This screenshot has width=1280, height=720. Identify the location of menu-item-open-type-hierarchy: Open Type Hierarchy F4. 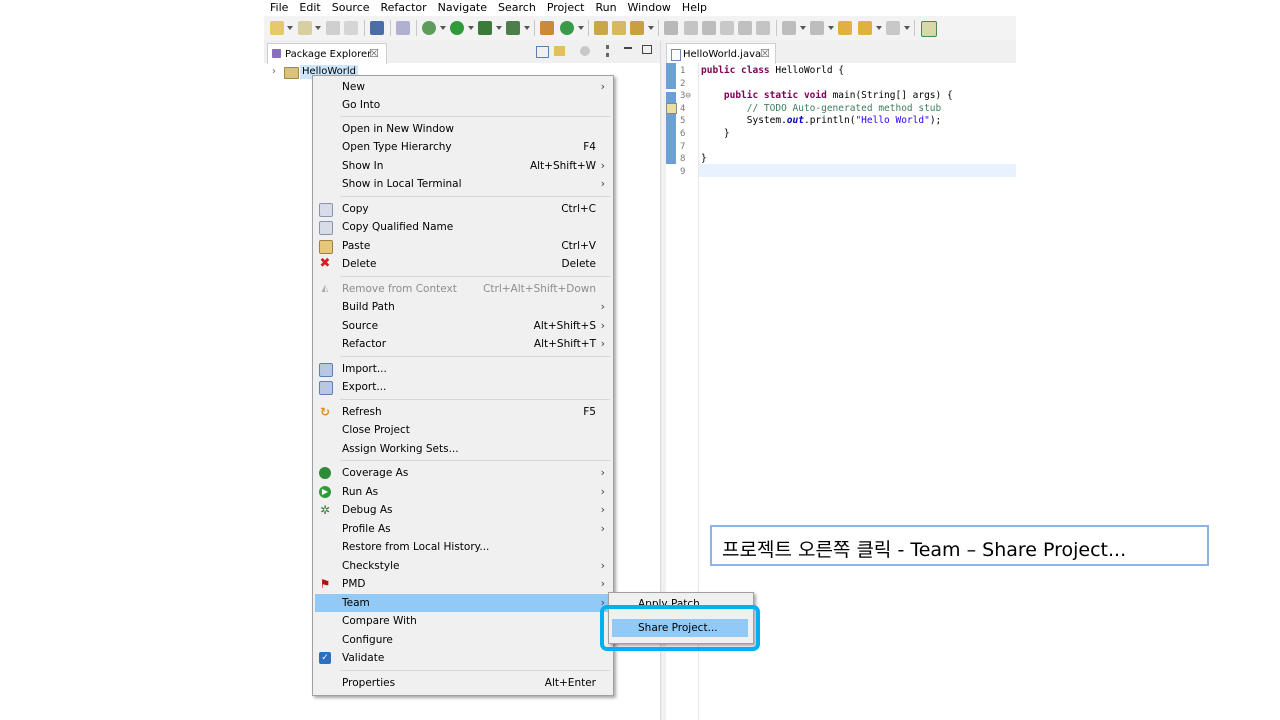
(463, 147).